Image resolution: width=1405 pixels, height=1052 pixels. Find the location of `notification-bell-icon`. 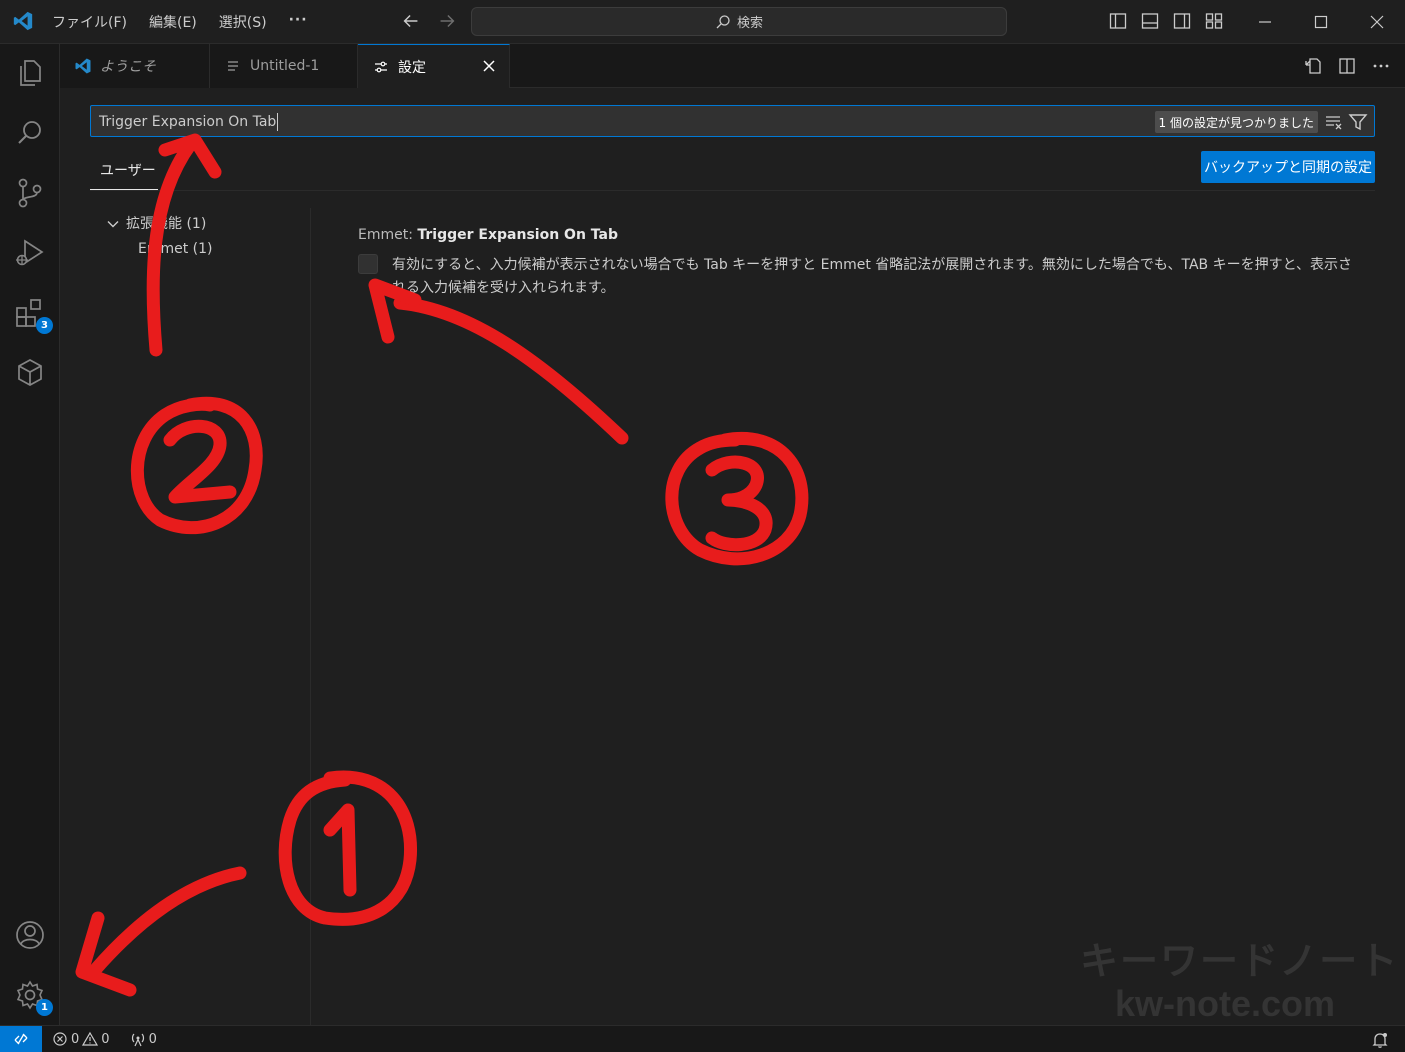

notification-bell-icon is located at coordinates (1380, 1040).